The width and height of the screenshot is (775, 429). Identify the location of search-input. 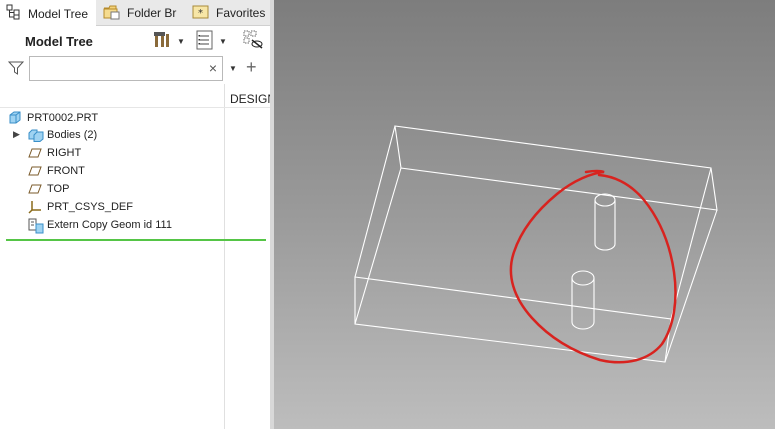
(119, 68).